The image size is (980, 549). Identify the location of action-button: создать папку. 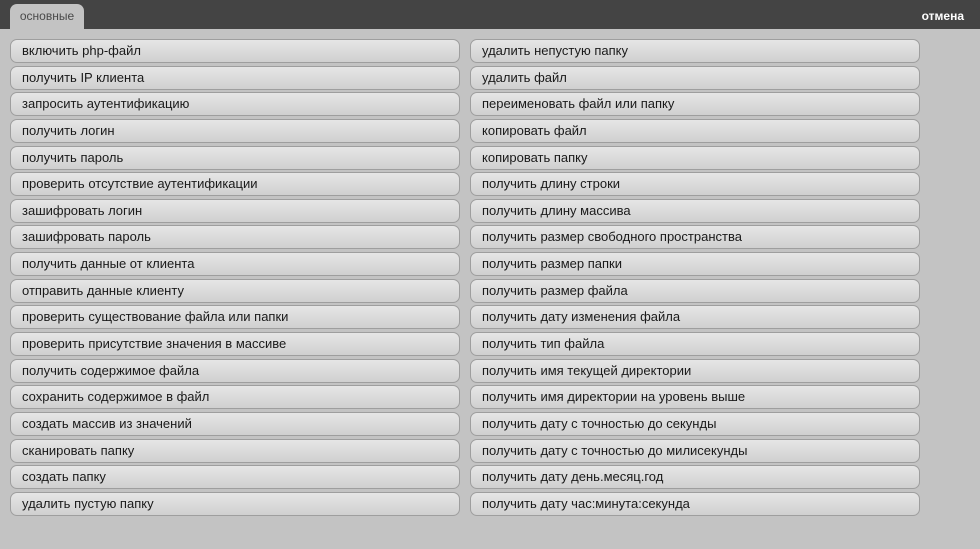
(235, 477).